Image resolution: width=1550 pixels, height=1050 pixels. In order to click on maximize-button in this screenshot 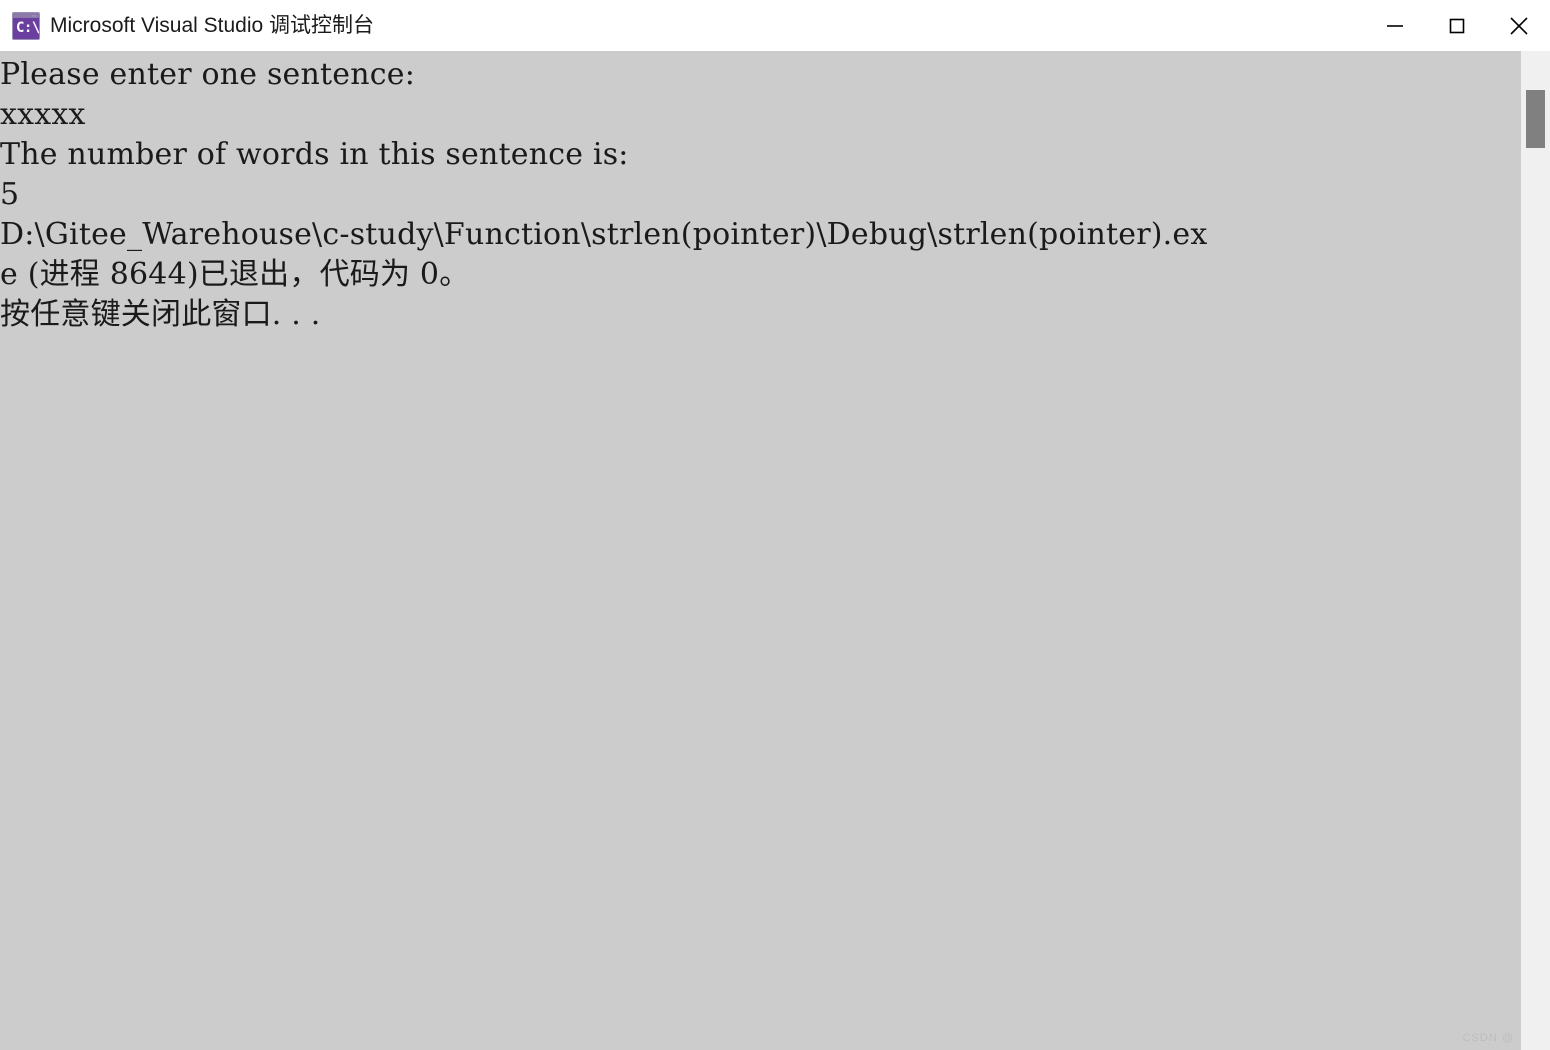, I will do `click(1457, 25)`.